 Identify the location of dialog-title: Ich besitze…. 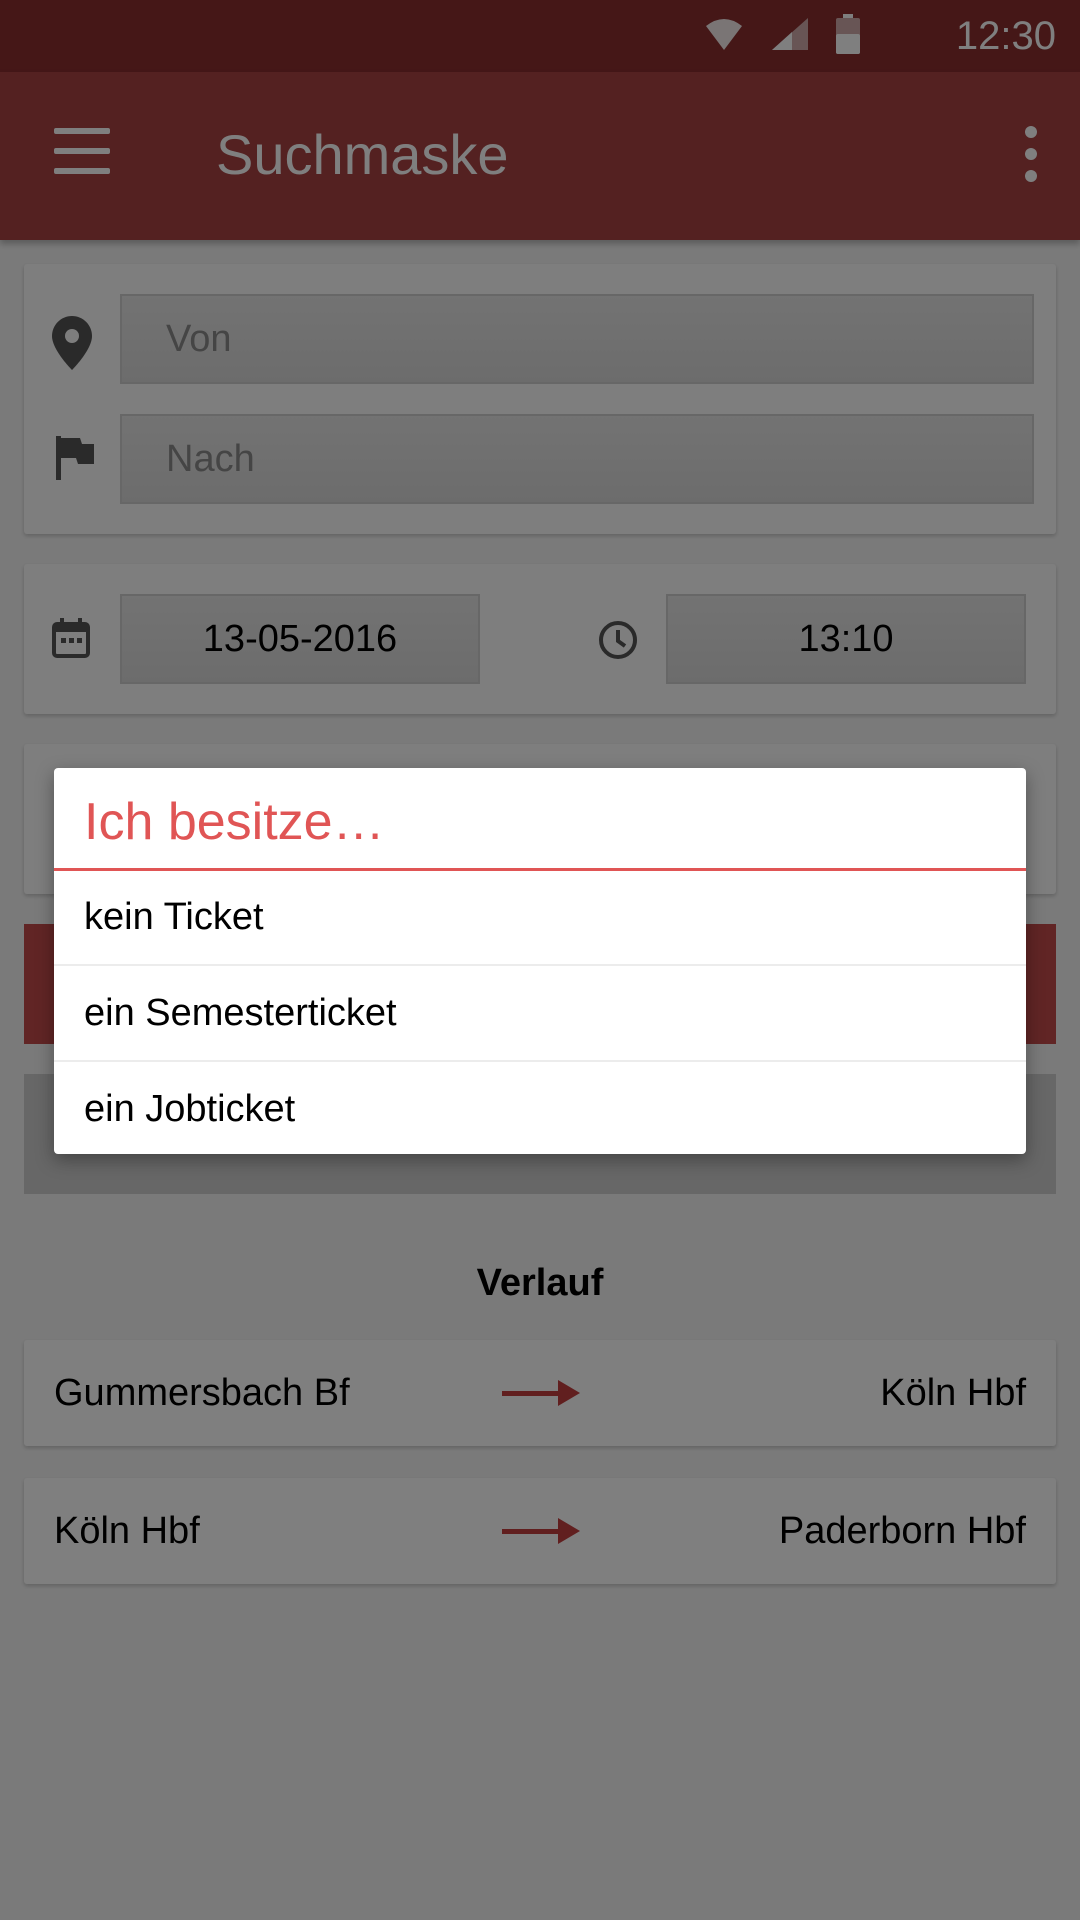
(234, 822).